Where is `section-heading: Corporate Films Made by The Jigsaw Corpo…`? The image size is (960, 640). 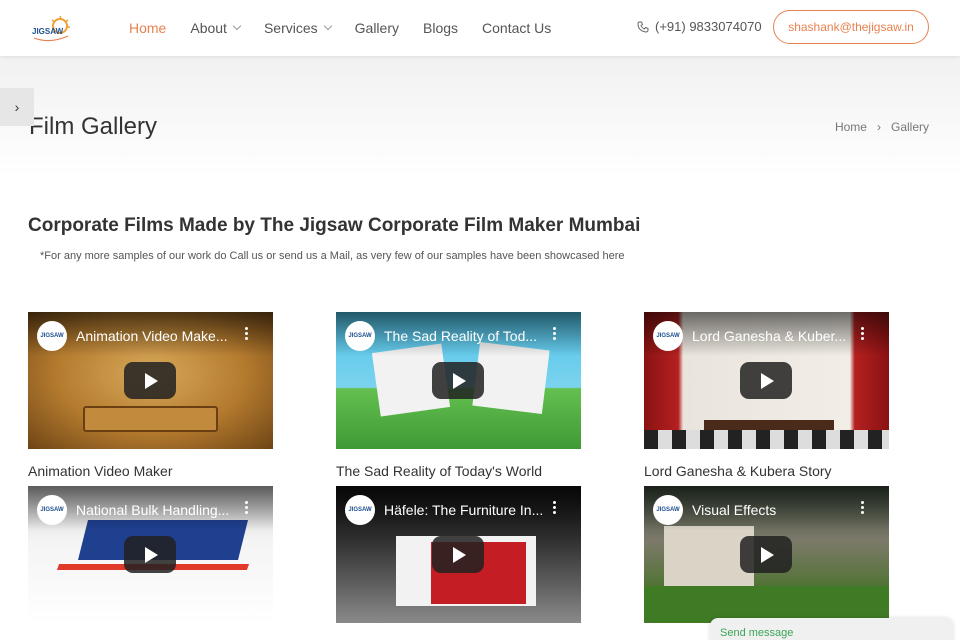
section-heading: Corporate Films Made by The Jigsaw Corpo… is located at coordinates (334, 225).